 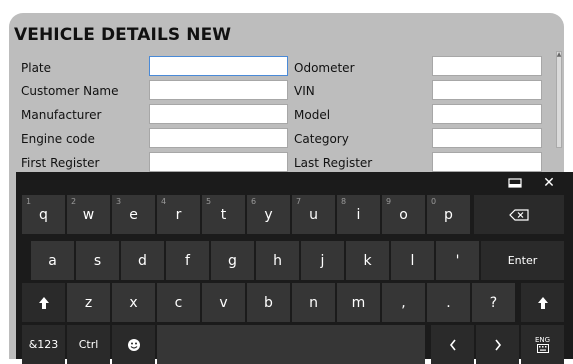 What do you see at coordinates (493, 302) in the screenshot?
I see `key-question: ?` at bounding box center [493, 302].